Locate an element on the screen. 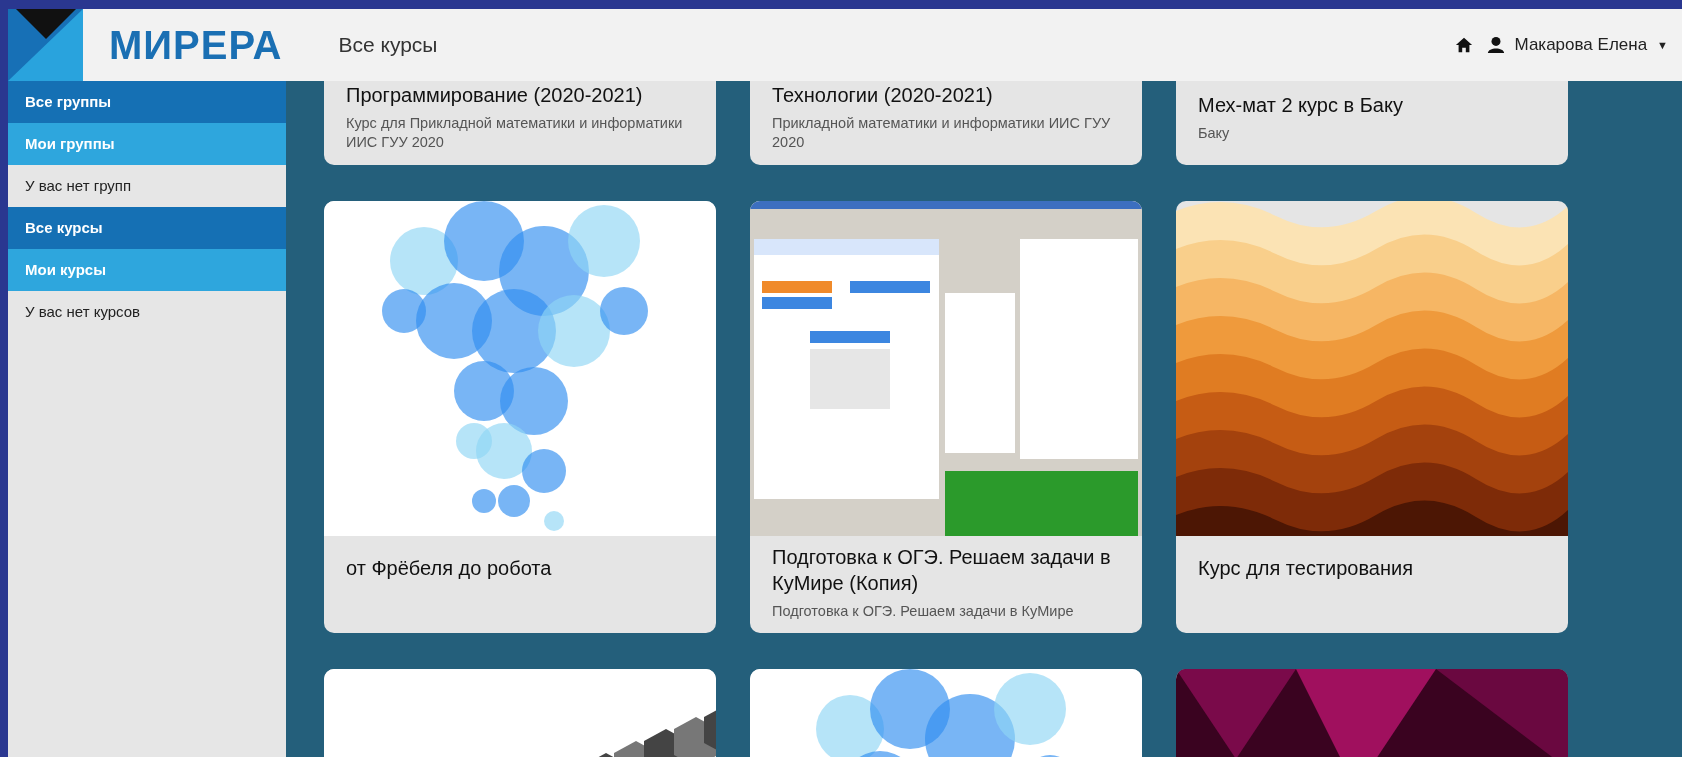 Image resolution: width=1682 pixels, height=757 pixels. logo-text: МИРЕРА is located at coordinates (196, 45).